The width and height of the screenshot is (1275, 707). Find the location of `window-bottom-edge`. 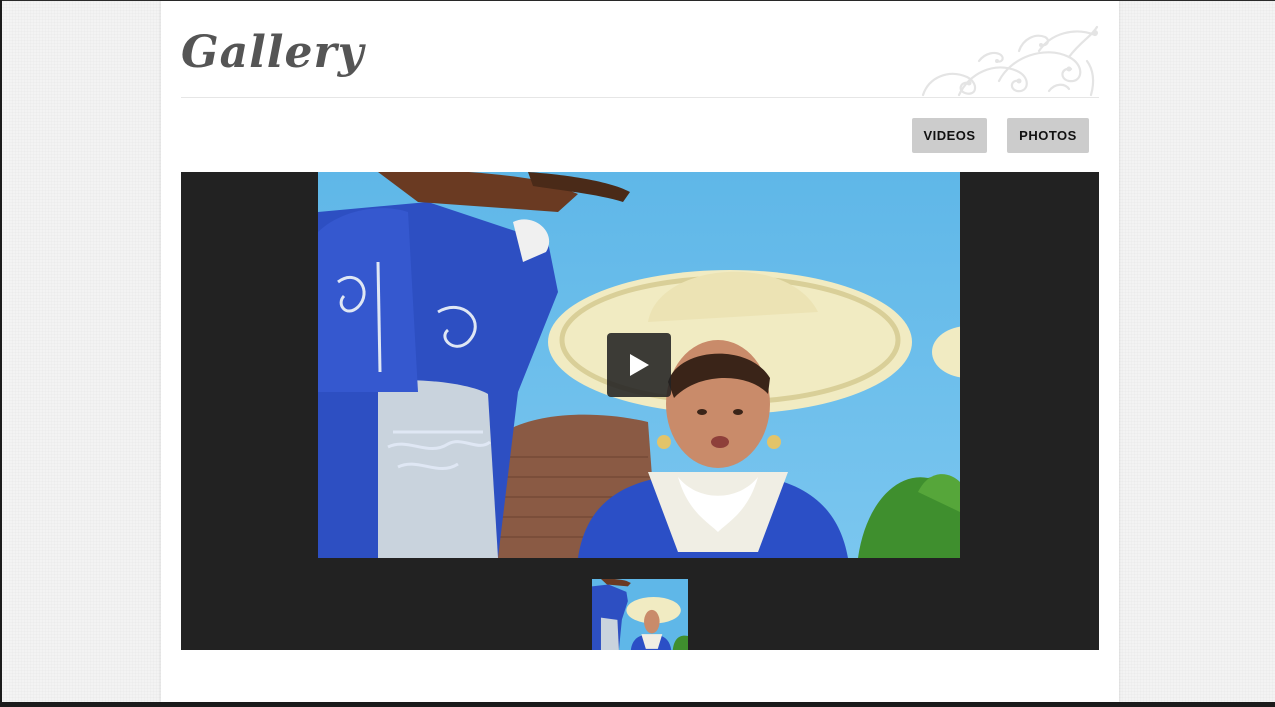

window-bottom-edge is located at coordinates (637, 704).